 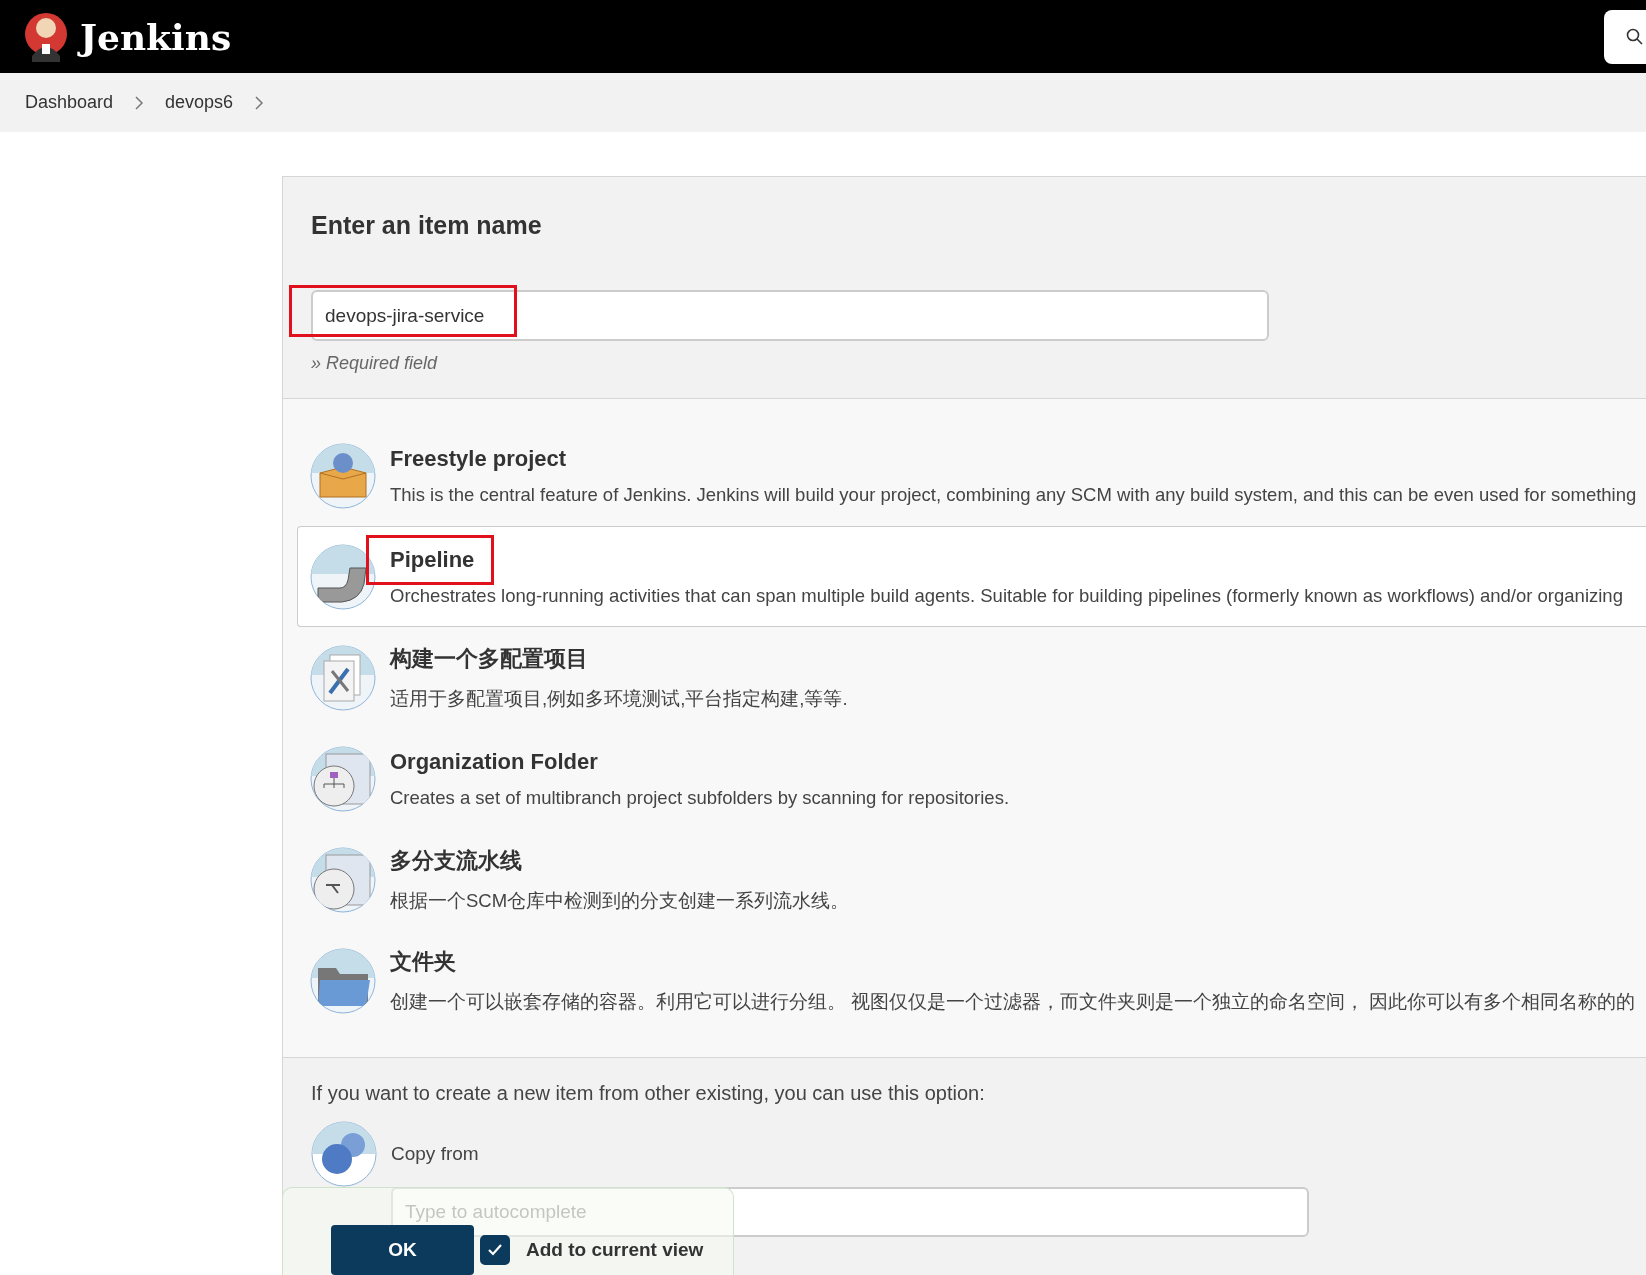 I want to click on search-field, so click(x=1625, y=36).